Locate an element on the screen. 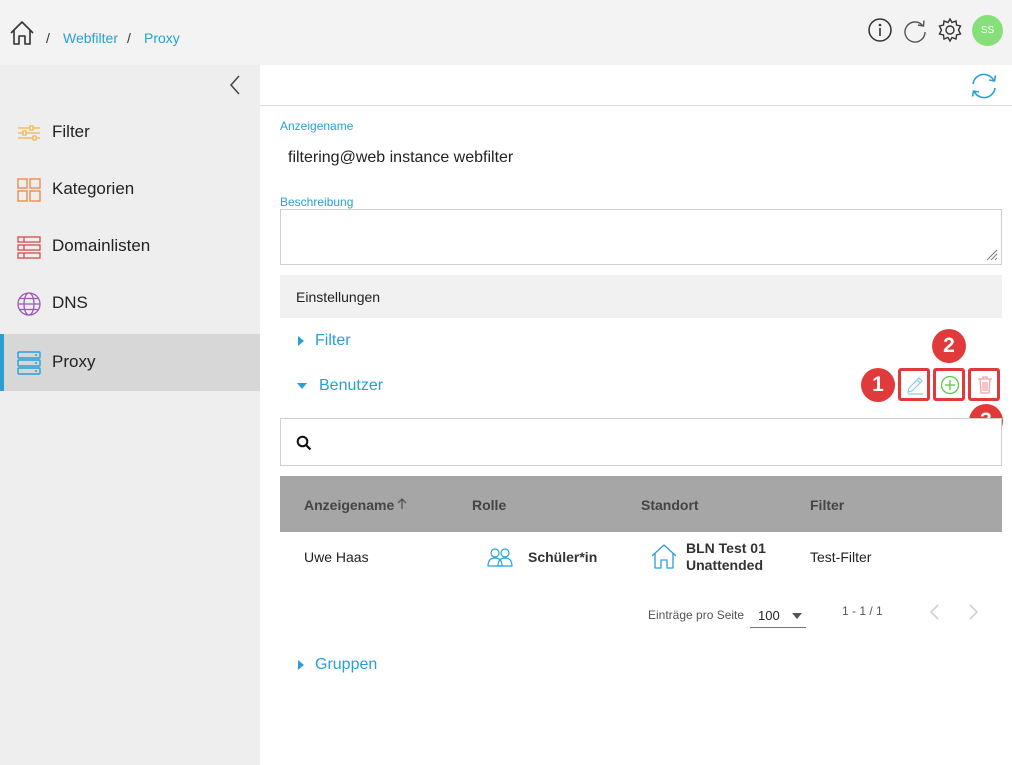  content-header is located at coordinates (636, 85).